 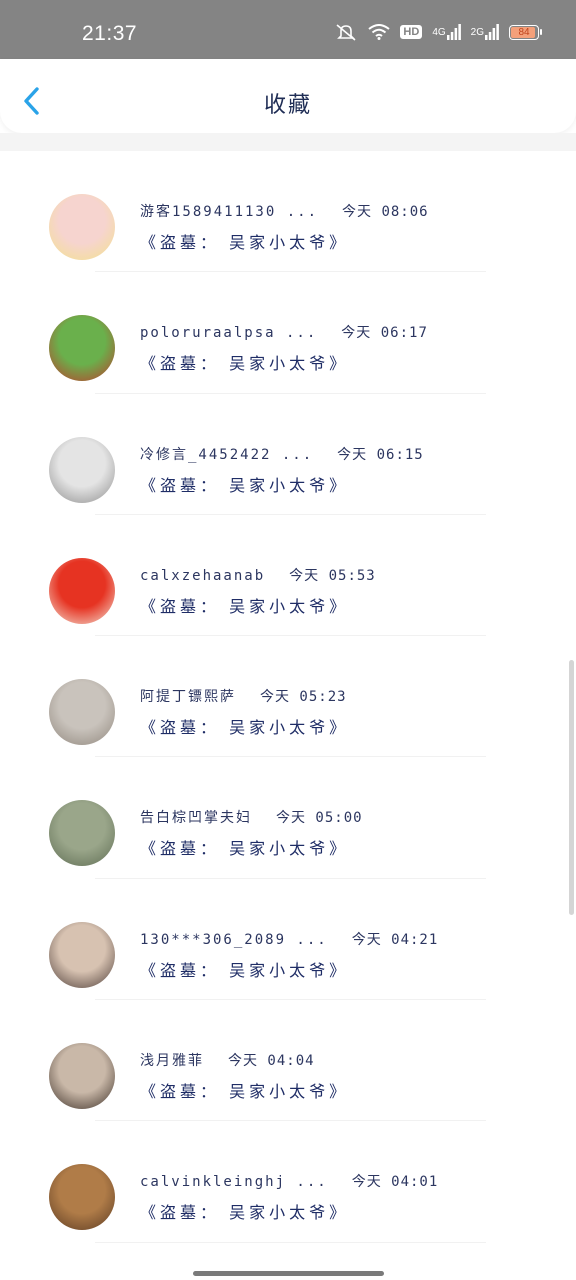 What do you see at coordinates (346, 32) in the screenshot?
I see `mute-bell-icon` at bounding box center [346, 32].